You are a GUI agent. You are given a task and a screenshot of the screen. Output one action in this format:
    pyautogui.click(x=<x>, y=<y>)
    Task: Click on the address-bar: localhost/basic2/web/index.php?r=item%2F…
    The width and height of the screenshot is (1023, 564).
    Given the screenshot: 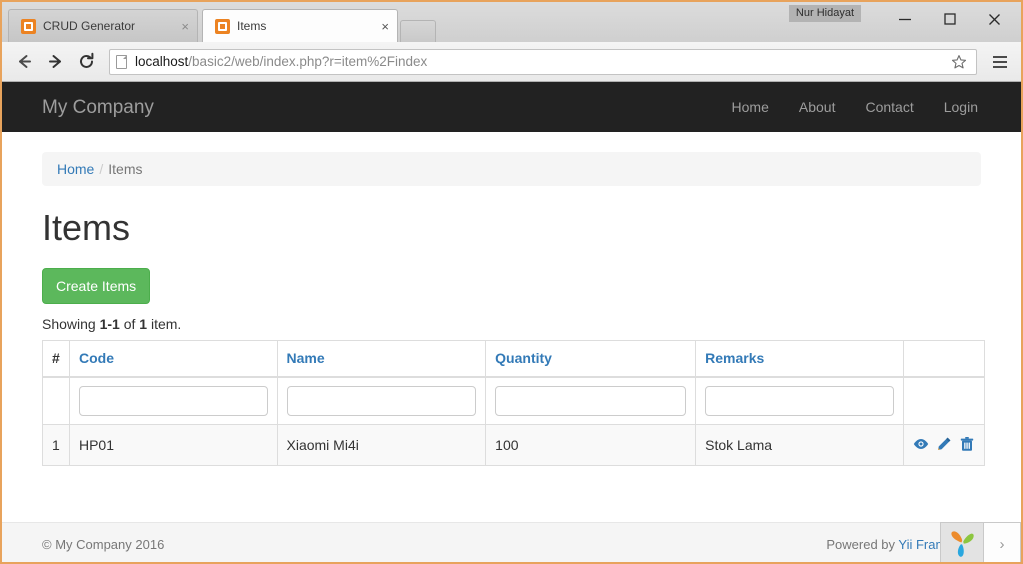 What is the action you would take?
    pyautogui.click(x=543, y=61)
    